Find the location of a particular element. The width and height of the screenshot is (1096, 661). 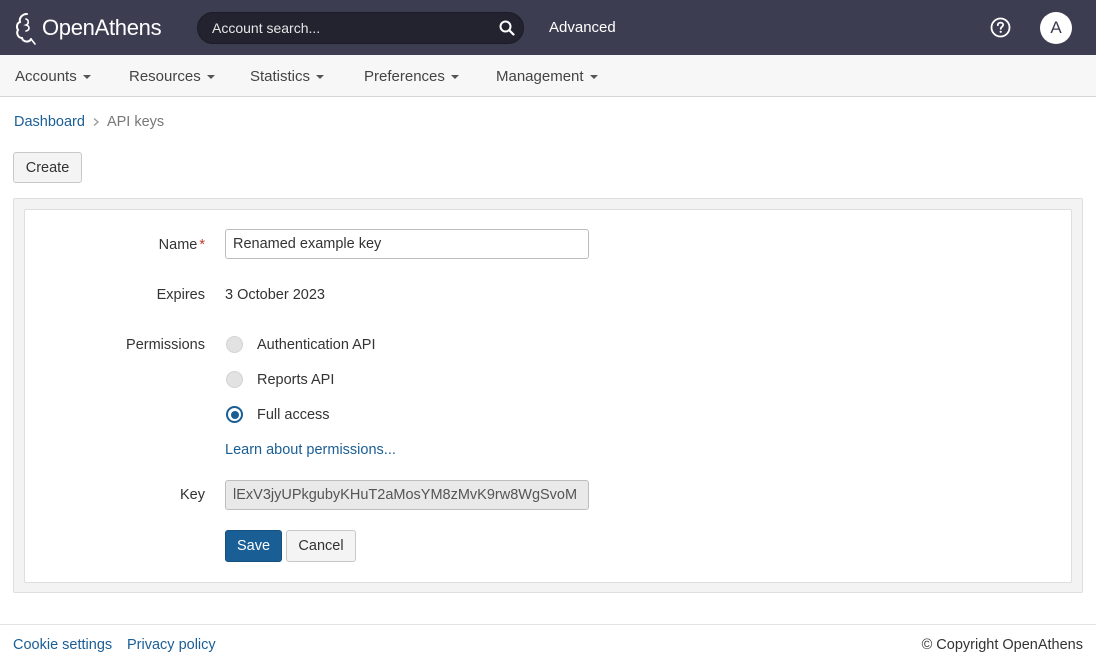

breadcrumb-dashboard-link: Dashboard is located at coordinates (49, 122).